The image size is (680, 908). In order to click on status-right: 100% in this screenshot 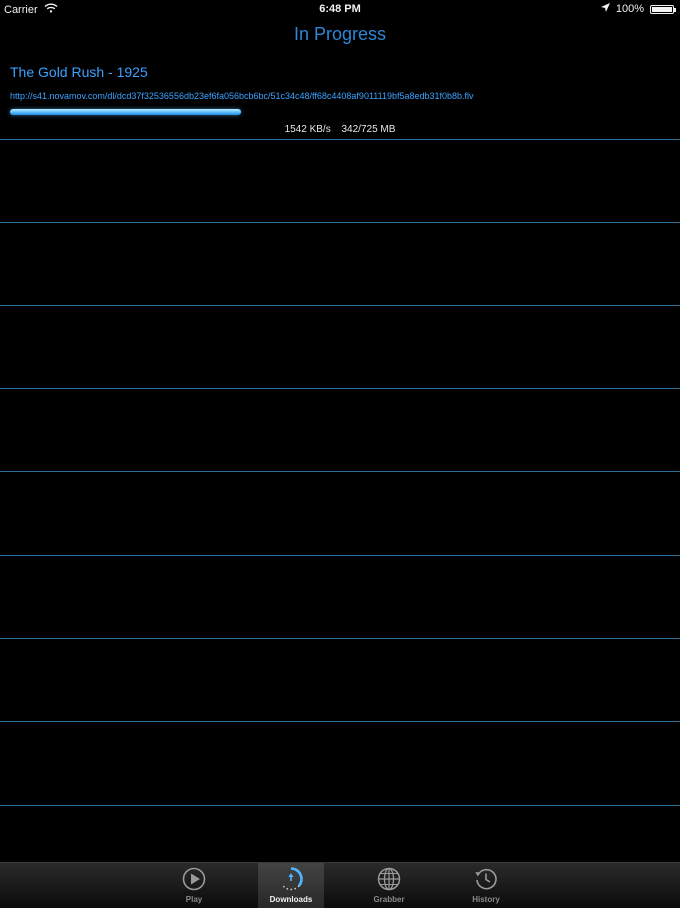, I will do `click(638, 9)`.